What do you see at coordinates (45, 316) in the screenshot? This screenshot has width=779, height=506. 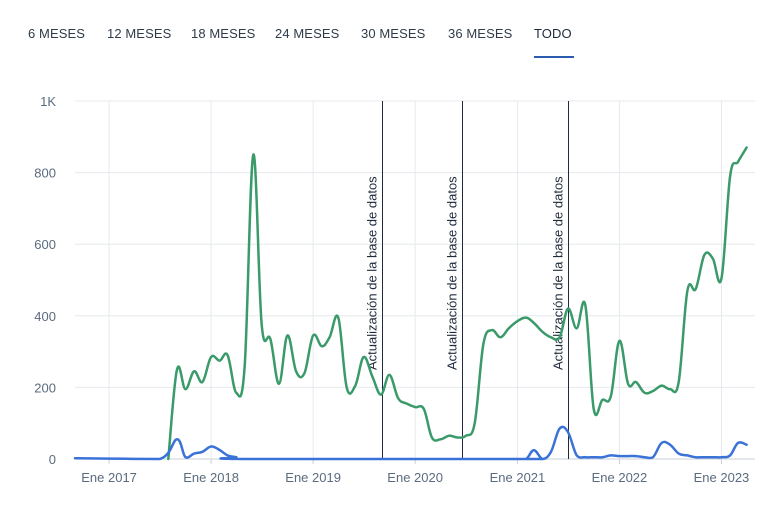 I see `y-tick-label: 400` at bounding box center [45, 316].